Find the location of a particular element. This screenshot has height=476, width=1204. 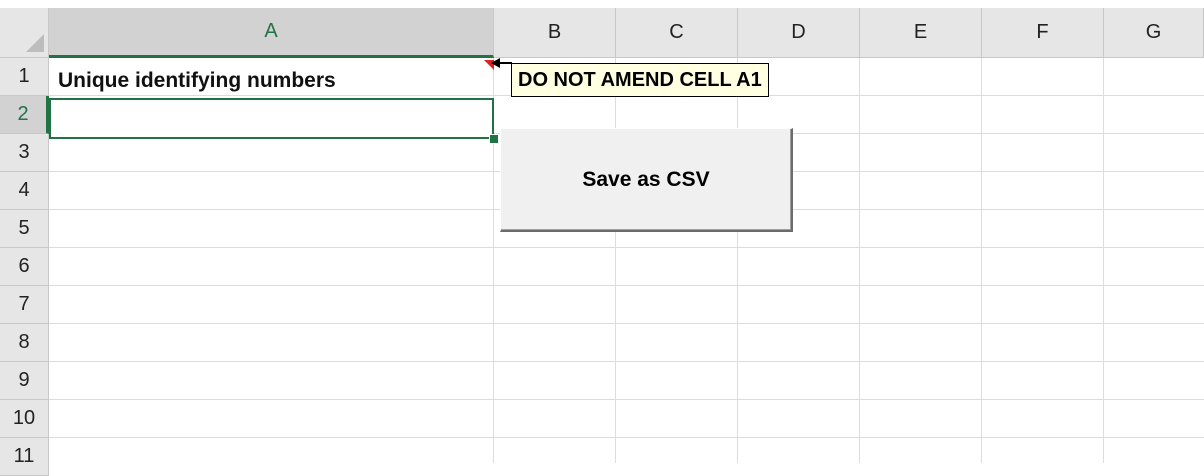

row-header-11: 11 is located at coordinates (24, 457).